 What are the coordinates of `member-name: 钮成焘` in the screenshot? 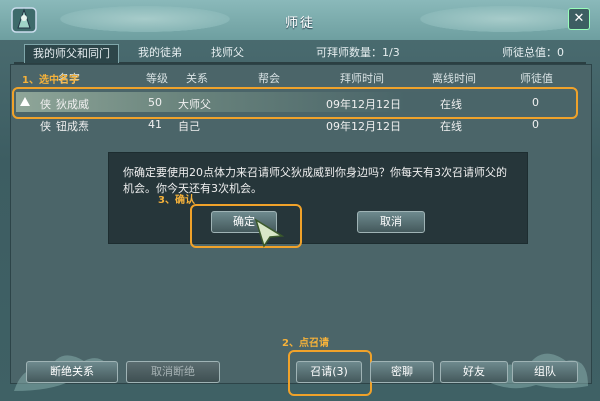 It's located at (72, 126).